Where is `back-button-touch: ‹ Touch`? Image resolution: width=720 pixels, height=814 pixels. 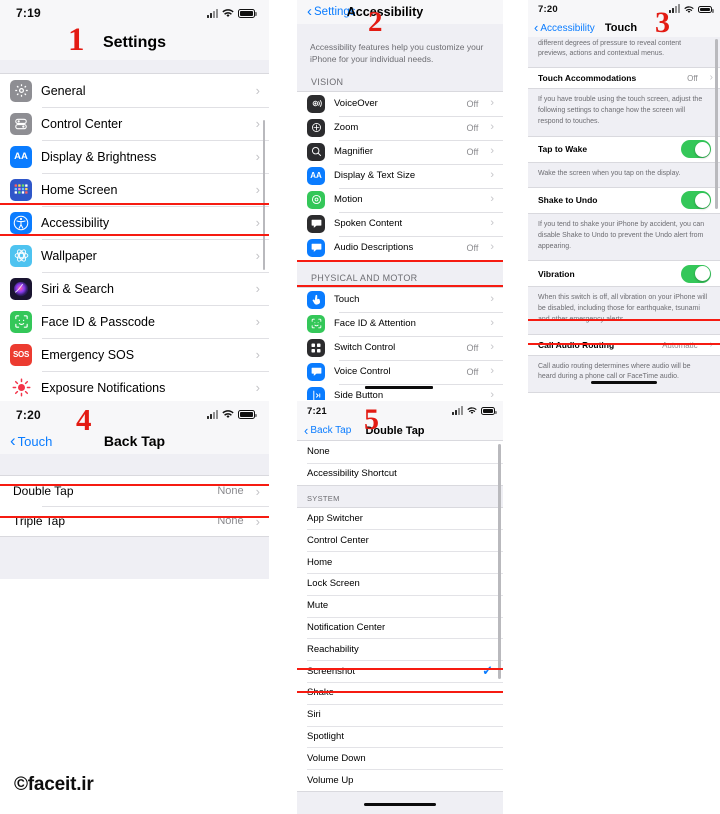
back-button-touch: ‹ Touch is located at coordinates (31, 440).